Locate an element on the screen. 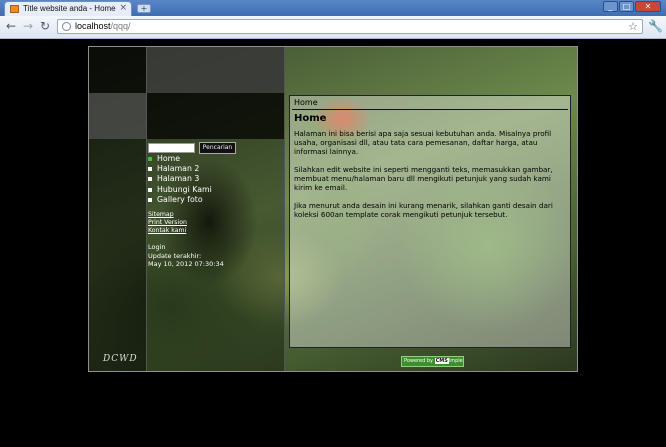  menu-item-label: Halaman 3 is located at coordinates (178, 179).